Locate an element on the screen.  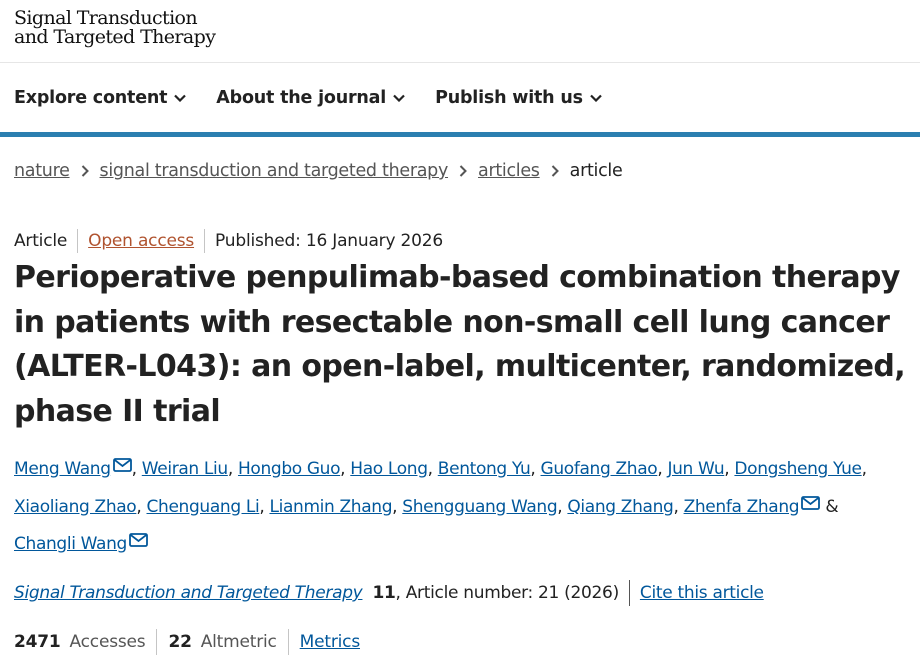
citation-divider is located at coordinates (629, 593).